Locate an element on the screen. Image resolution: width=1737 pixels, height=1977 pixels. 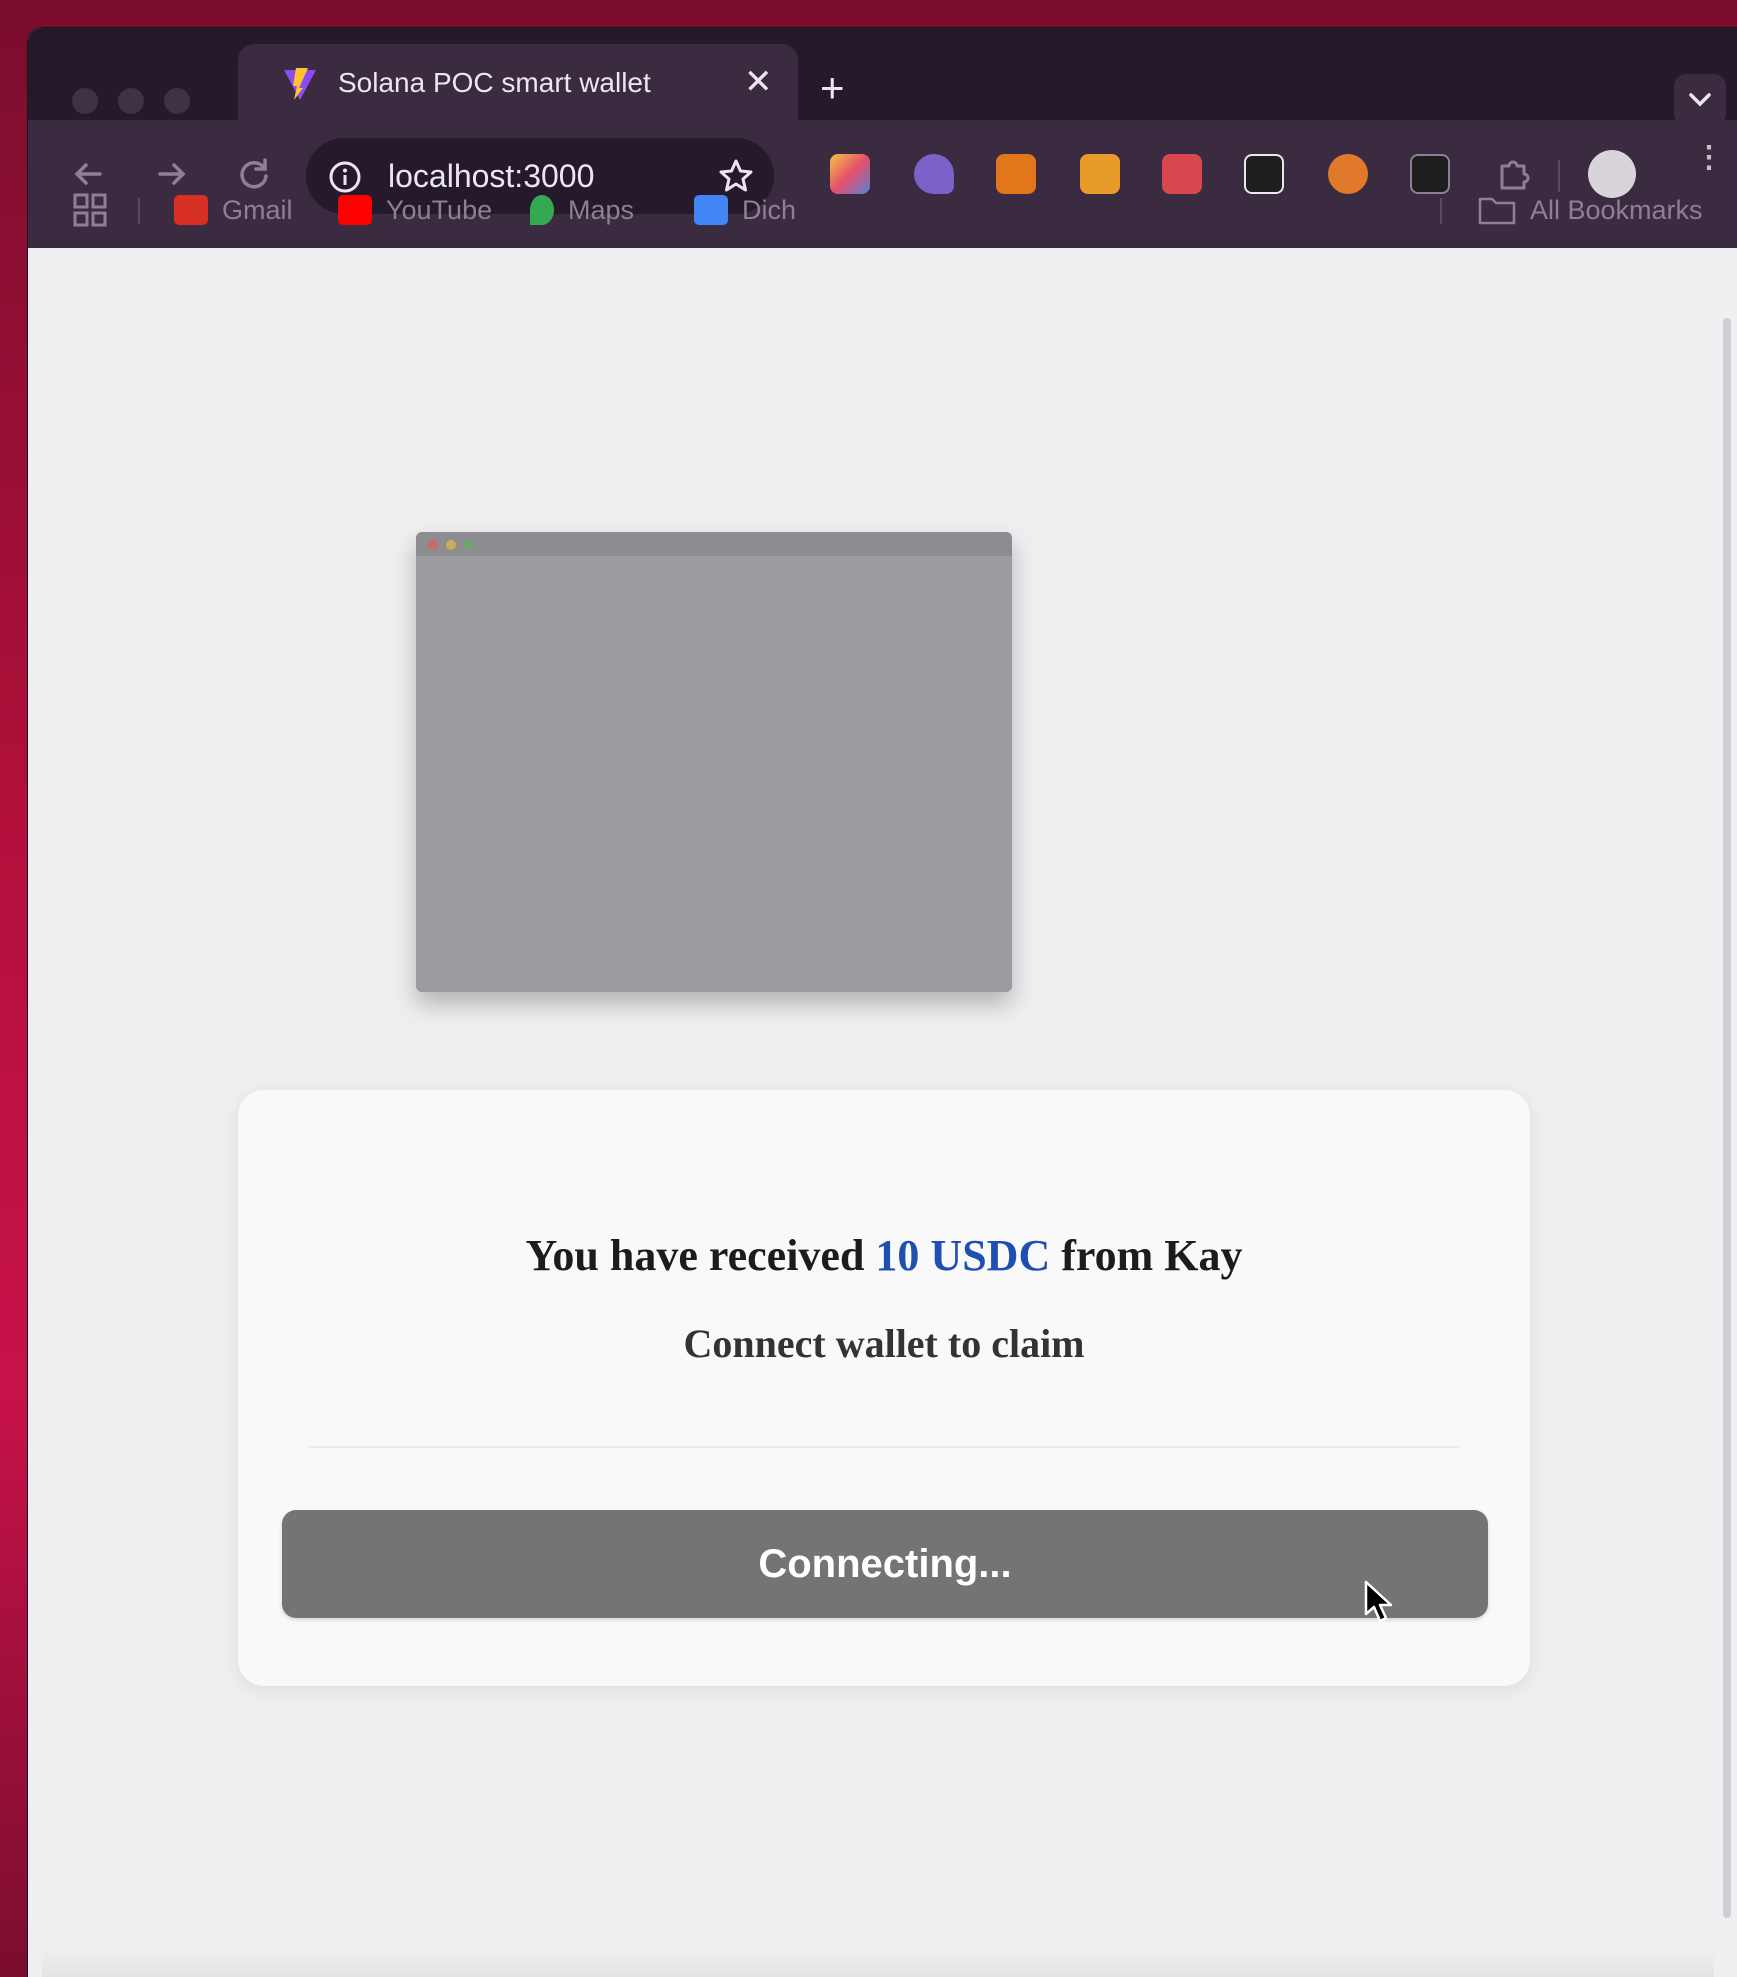
bookmark-label: Dich is located at coordinates (769, 209).